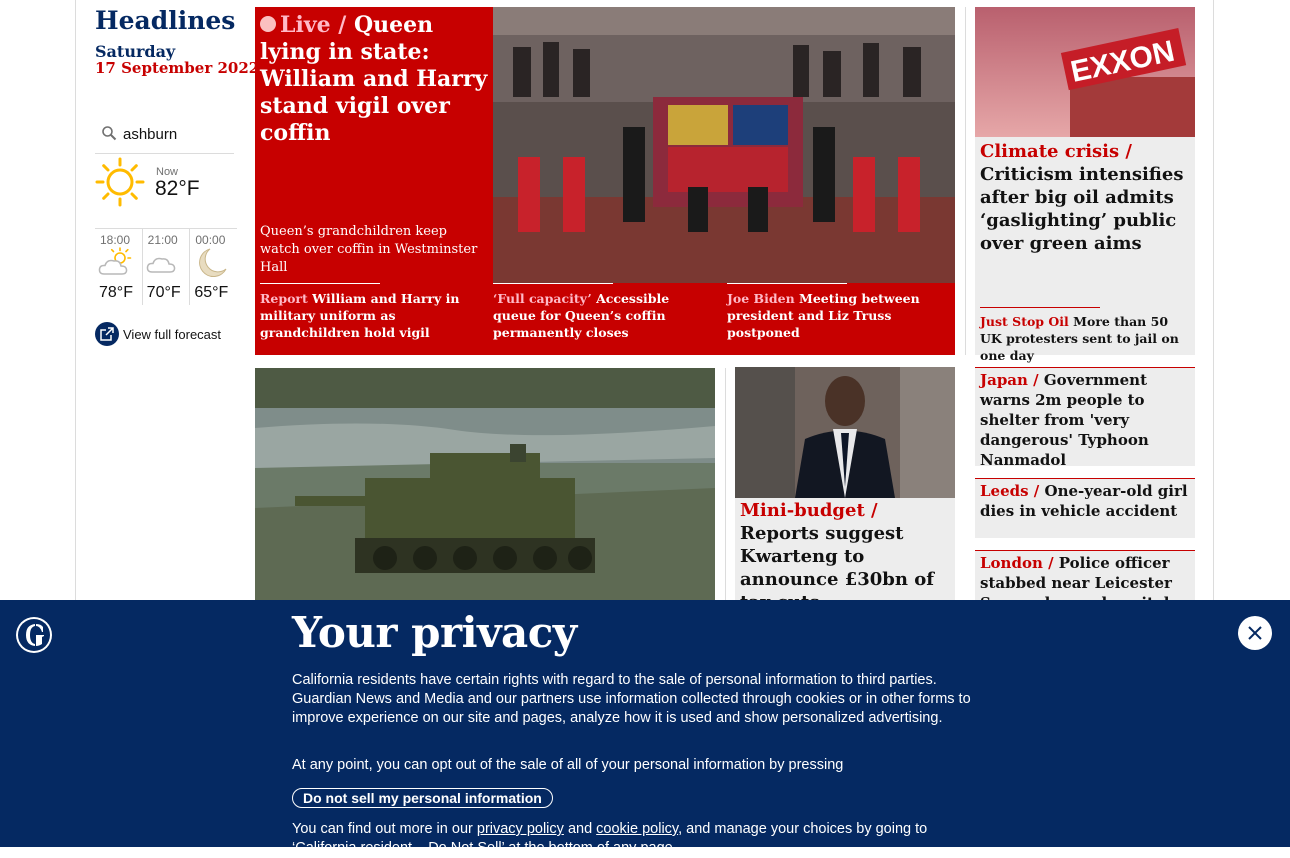  Describe the element at coordinates (107, 334) in the screenshot. I see `external-link-icon` at that location.